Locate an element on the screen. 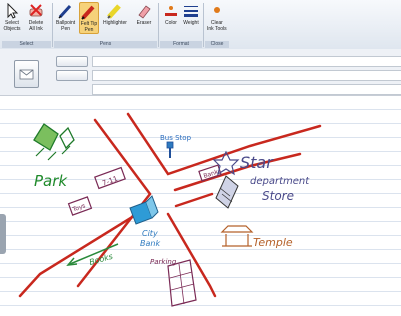 Image resolution: width=401 pixels, height=316 pixels. select-objects-button: Select Objects is located at coordinates (12, 17).